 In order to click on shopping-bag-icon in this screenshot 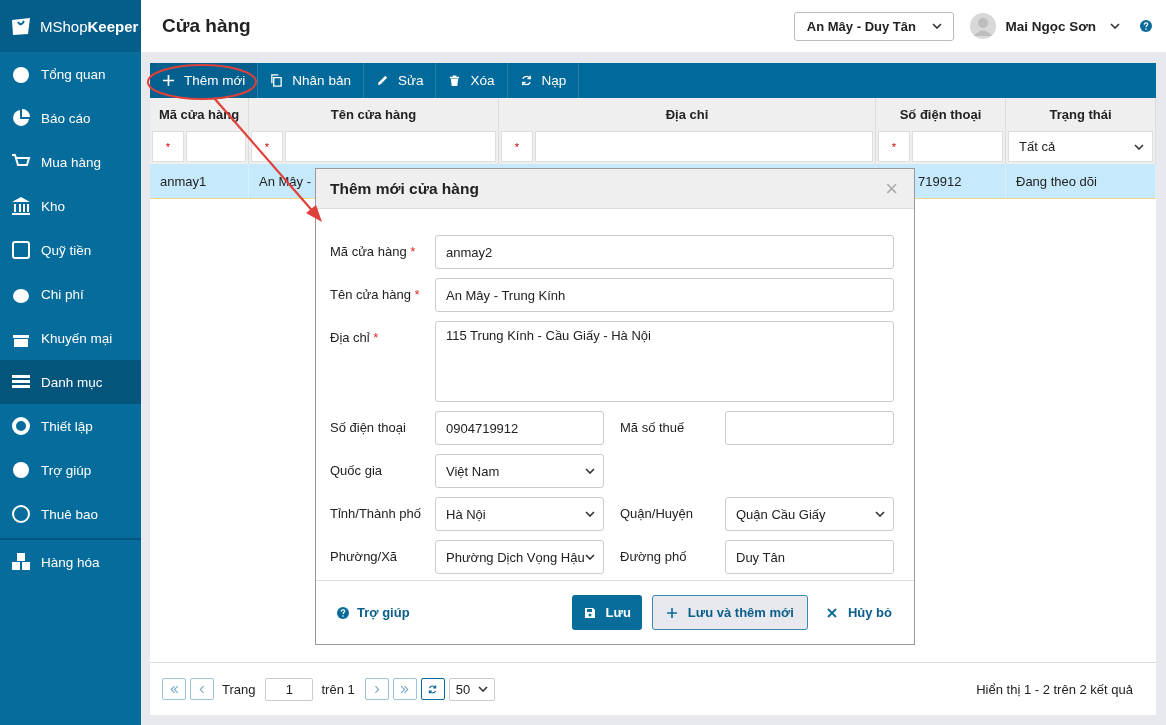, I will do `click(21, 26)`.